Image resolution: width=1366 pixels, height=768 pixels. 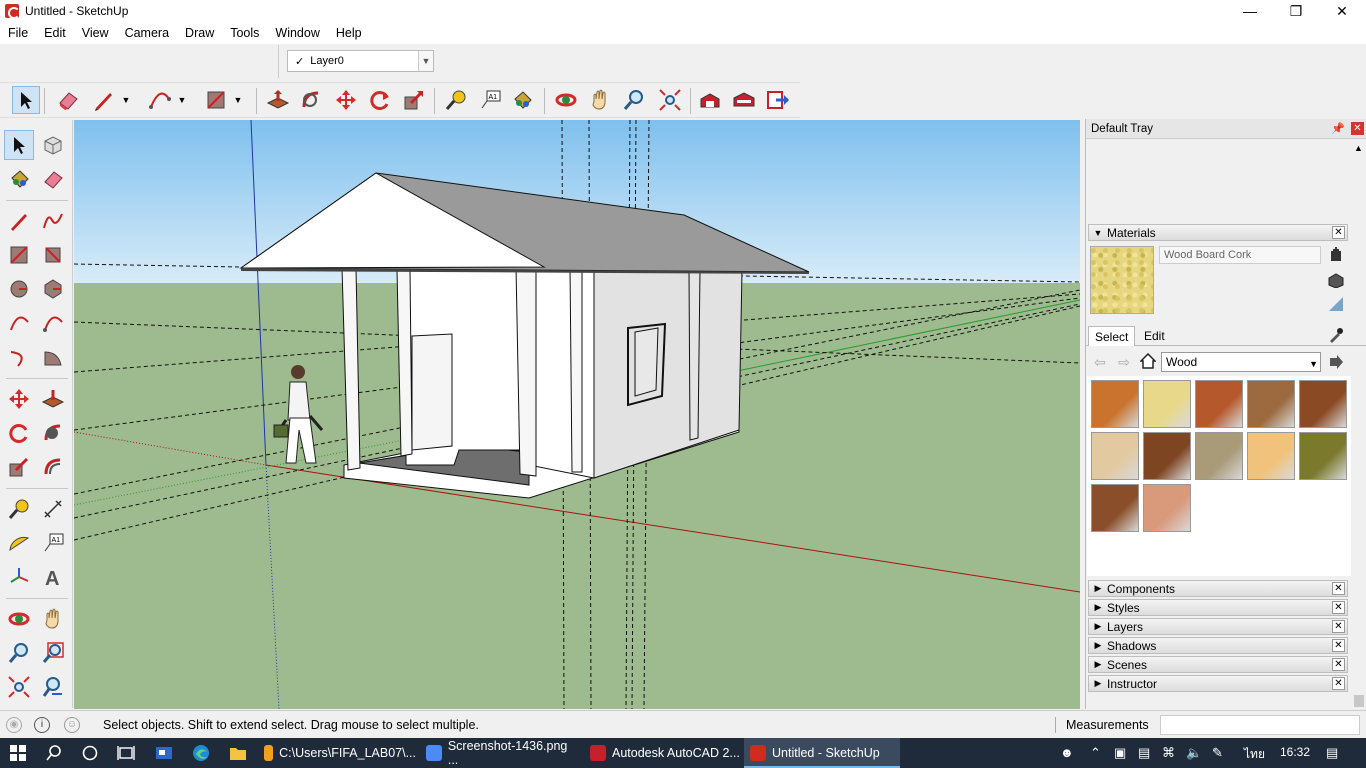 I want to click on search-icon, so click(x=54, y=753).